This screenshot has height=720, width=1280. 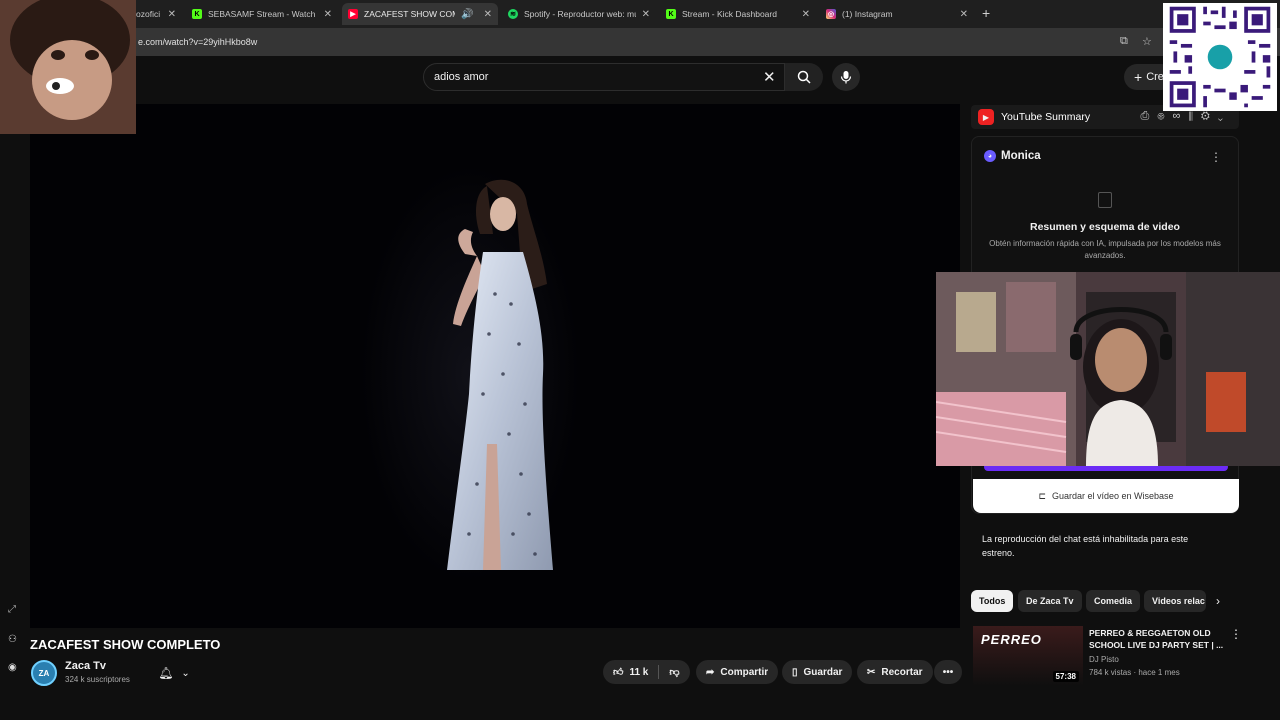 What do you see at coordinates (68, 67) in the screenshot?
I see `facecam-overlay` at bounding box center [68, 67].